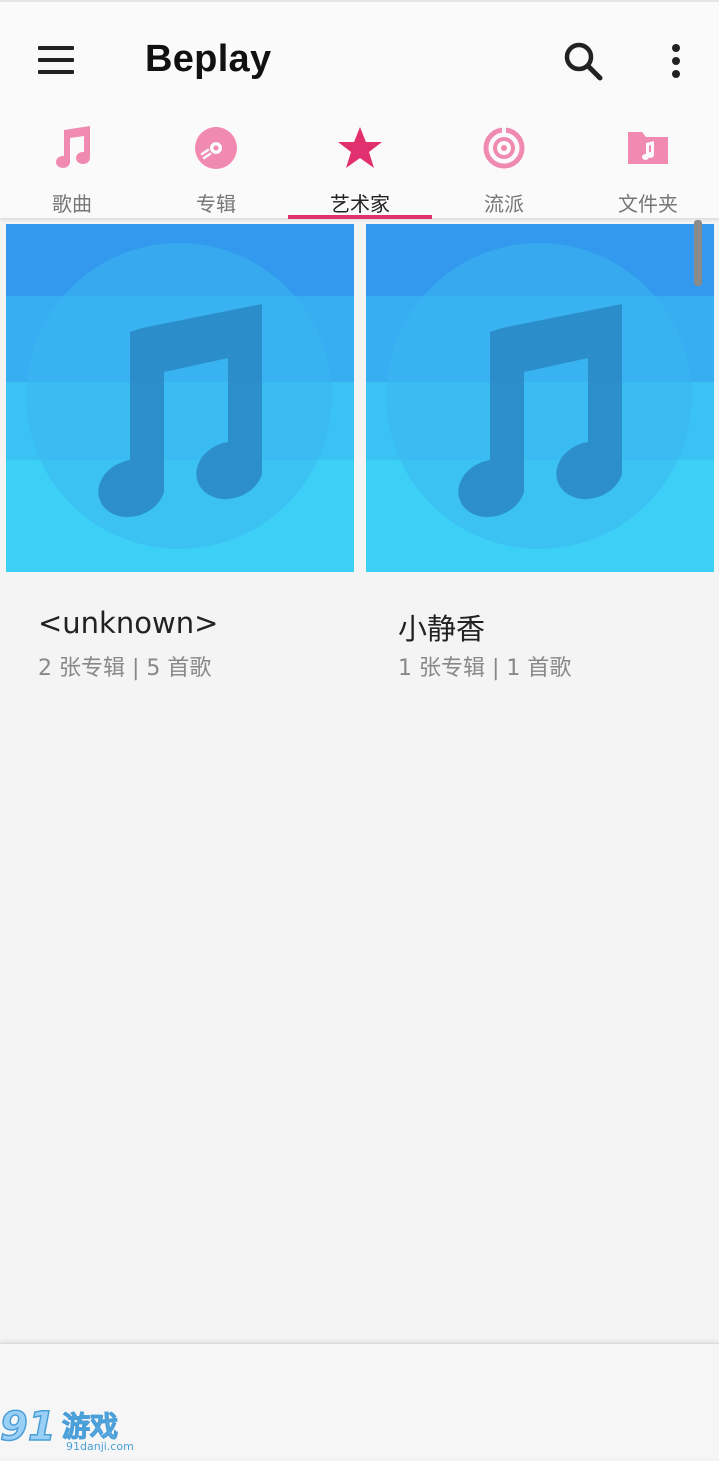 Image resolution: width=719 pixels, height=1461 pixels. What do you see at coordinates (698, 253) in the screenshot?
I see `scrollbar` at bounding box center [698, 253].